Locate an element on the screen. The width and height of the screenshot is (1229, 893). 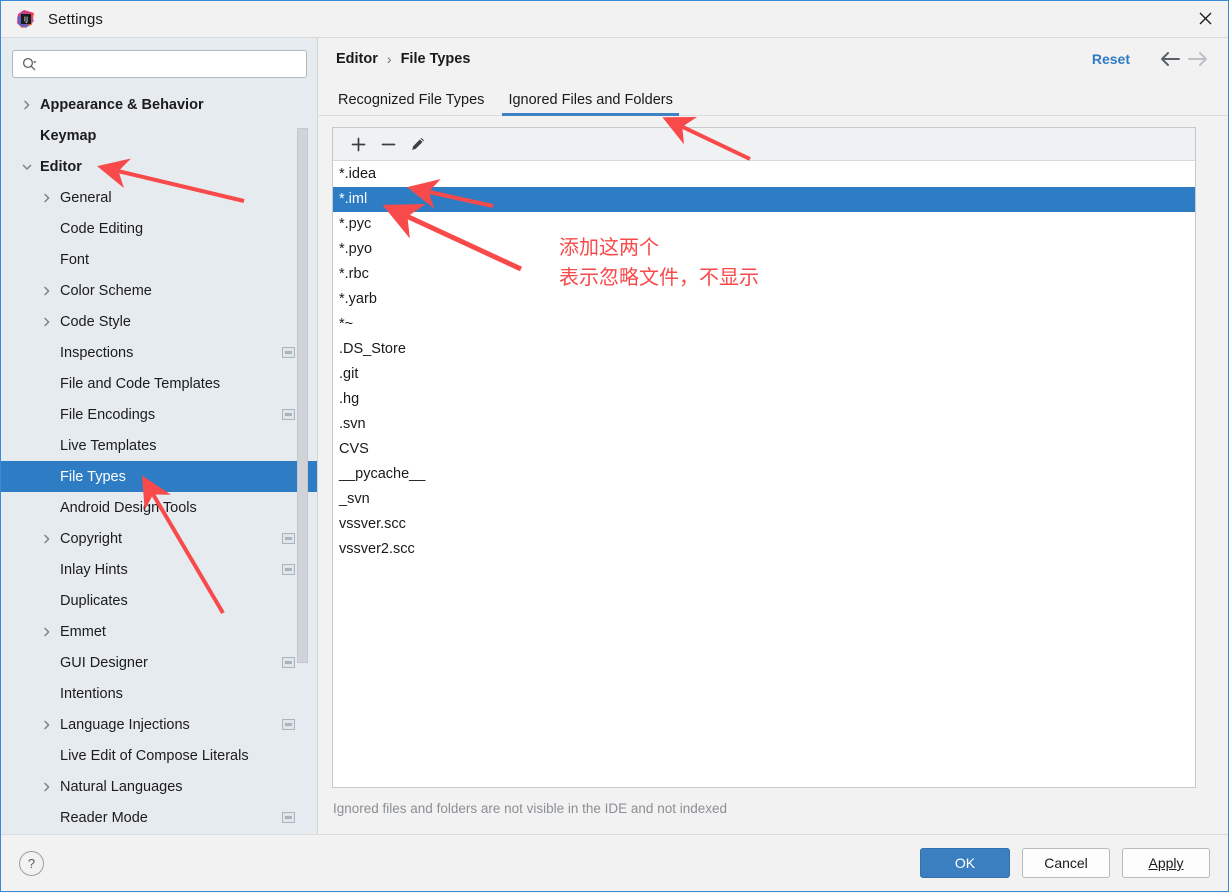
tab-label: Recognized File Types is located at coordinates (411, 100).